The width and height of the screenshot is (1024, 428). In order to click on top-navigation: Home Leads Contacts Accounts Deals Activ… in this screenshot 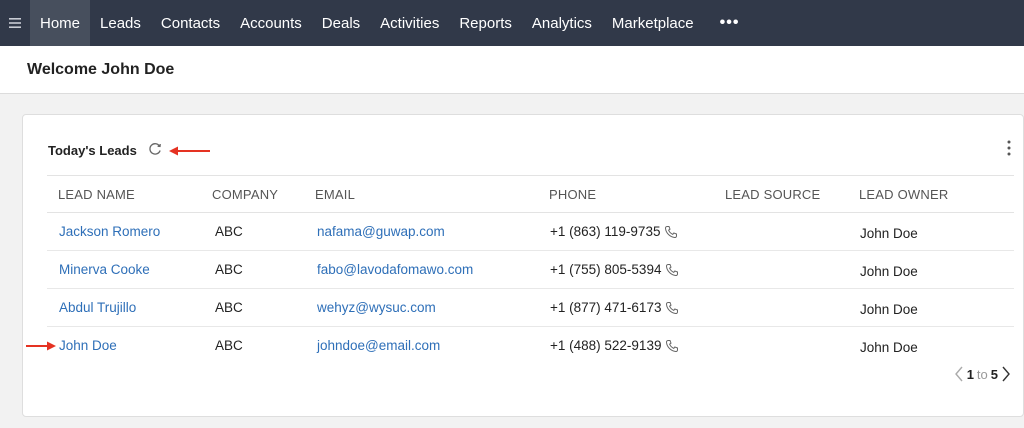, I will do `click(512, 23)`.